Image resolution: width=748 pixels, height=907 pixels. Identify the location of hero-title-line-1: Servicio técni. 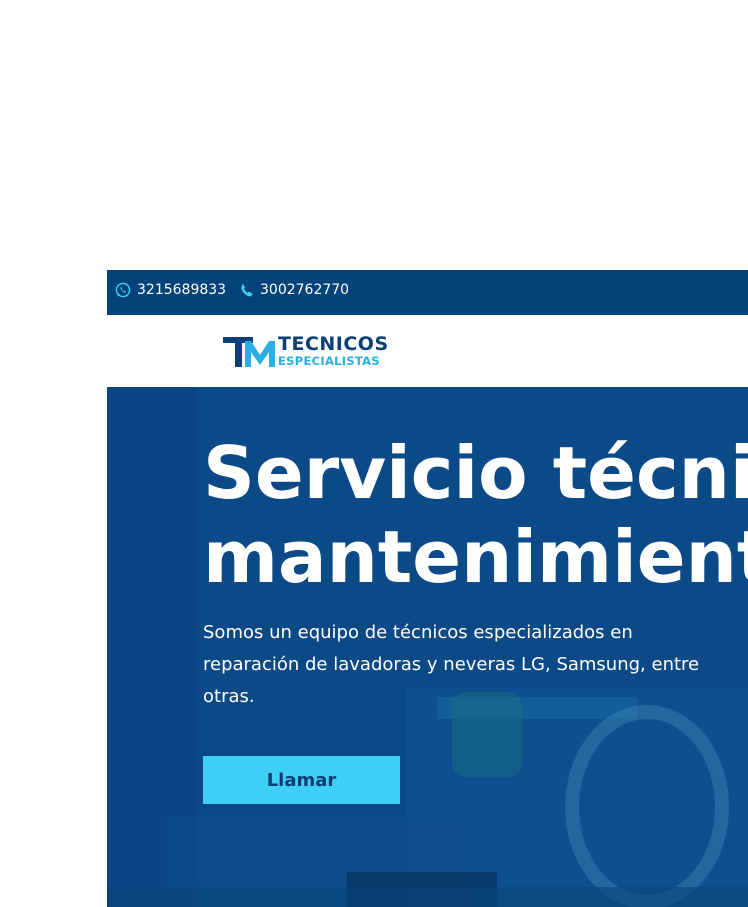
(475, 473).